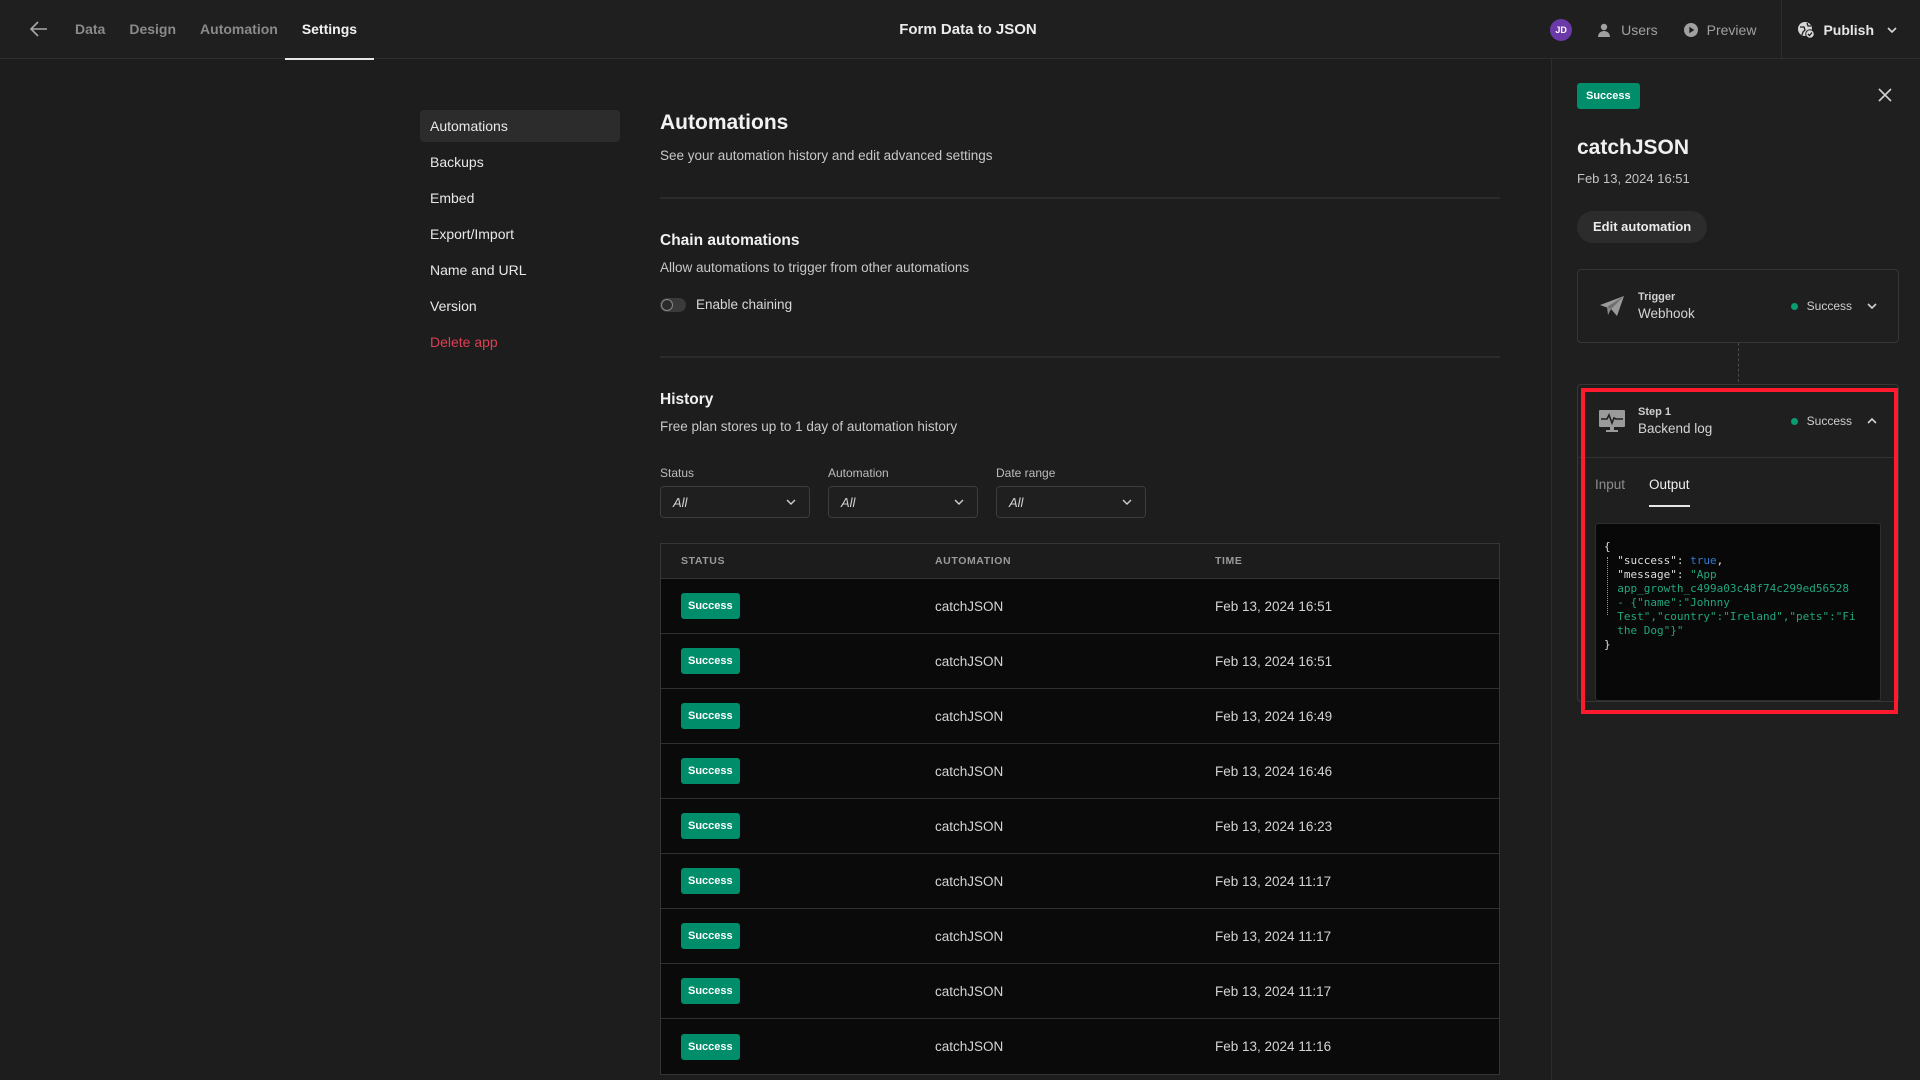 Image resolution: width=1920 pixels, height=1080 pixels. What do you see at coordinates (520, 198) in the screenshot?
I see `settings-nav-embed: Embed` at bounding box center [520, 198].